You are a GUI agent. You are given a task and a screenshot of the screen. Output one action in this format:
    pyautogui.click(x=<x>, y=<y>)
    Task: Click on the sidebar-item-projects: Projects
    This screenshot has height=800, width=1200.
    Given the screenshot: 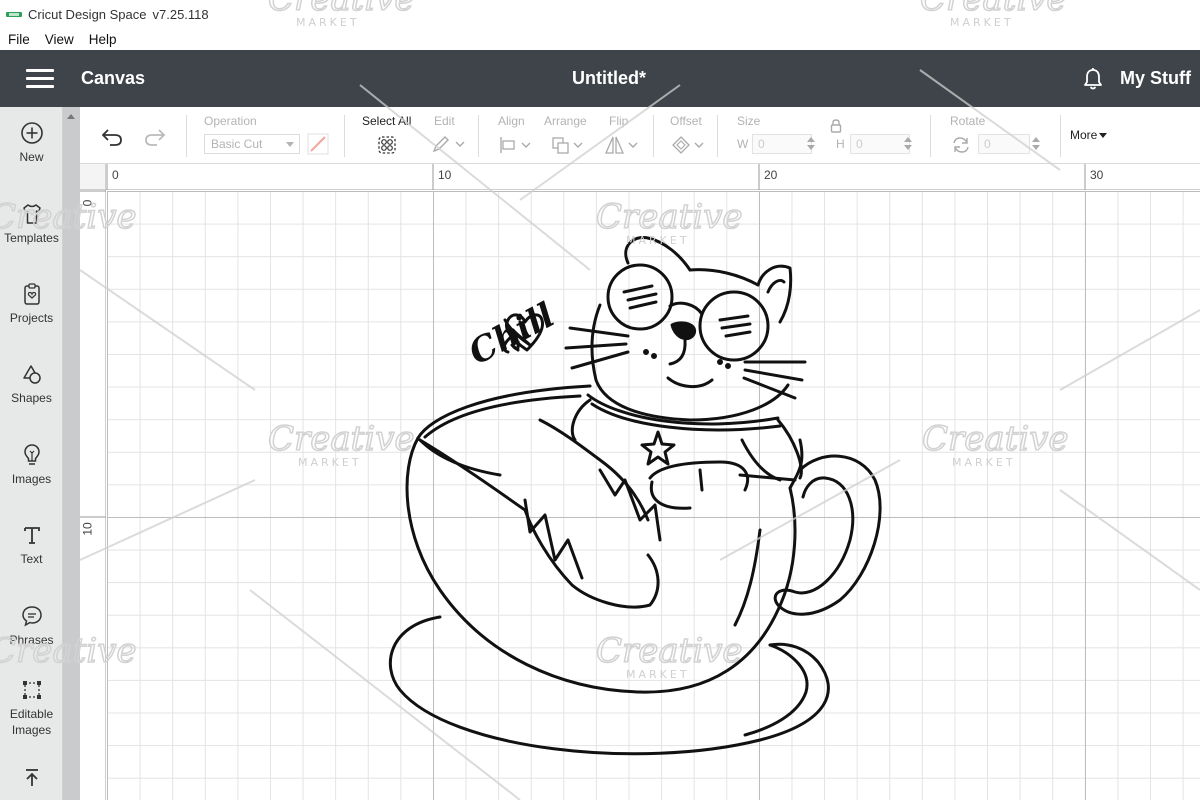 What is the action you would take?
    pyautogui.click(x=31, y=304)
    